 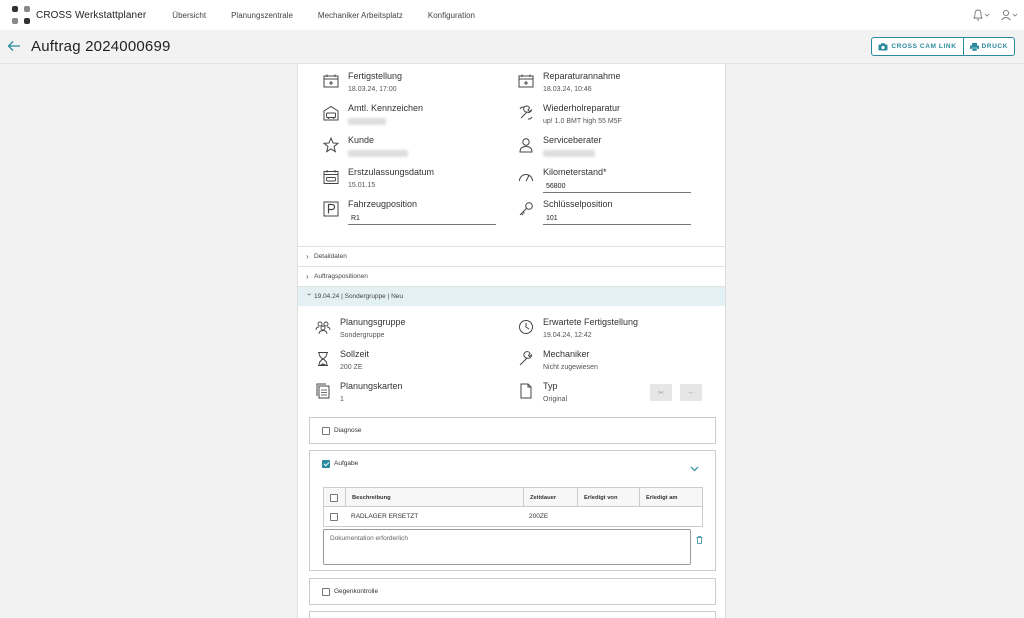 What do you see at coordinates (526, 209) in the screenshot?
I see `key-icon` at bounding box center [526, 209].